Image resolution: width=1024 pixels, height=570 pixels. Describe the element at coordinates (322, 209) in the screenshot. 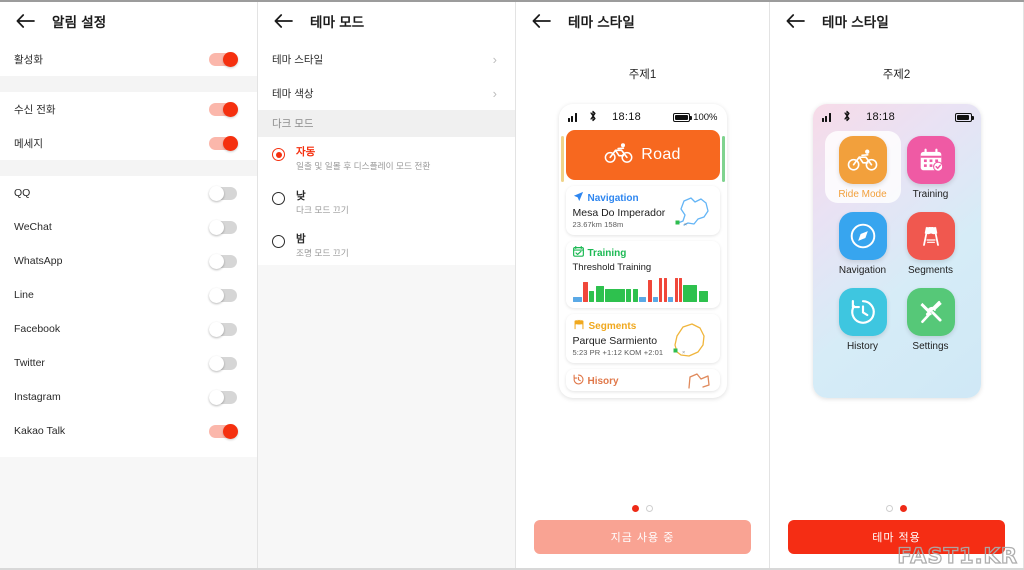

I see `option-subtitle: 다크 모드 끄기` at that location.